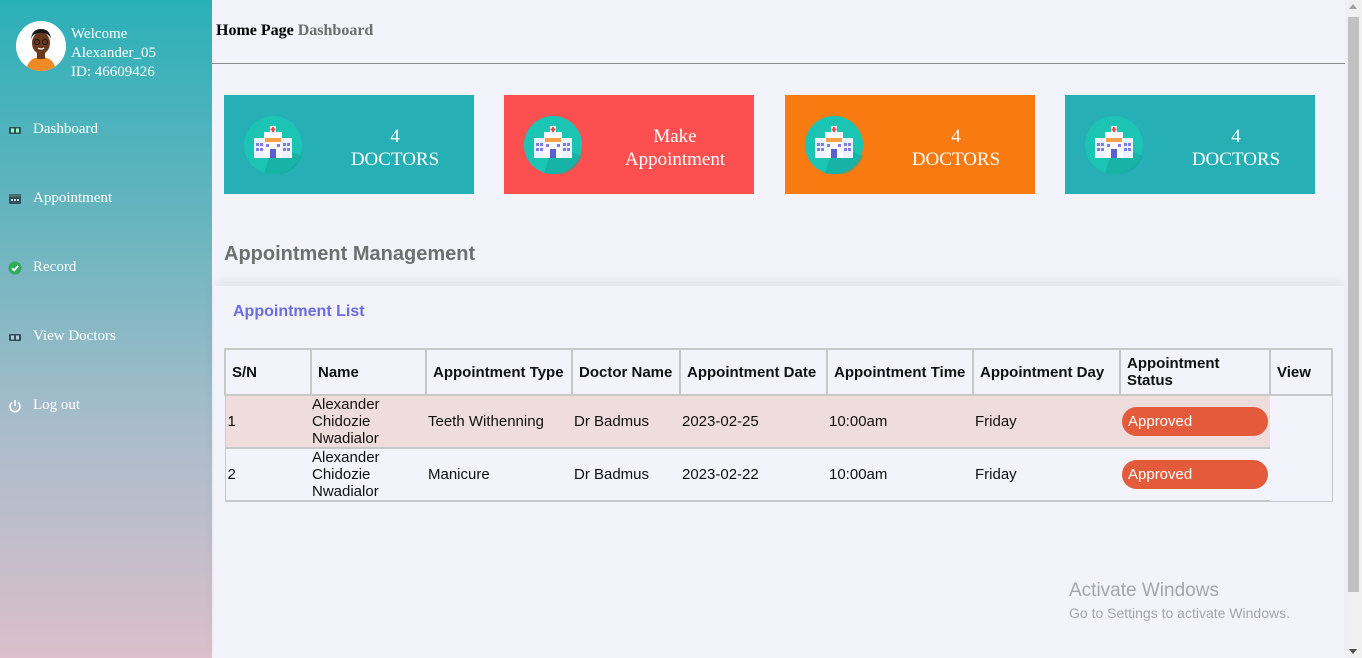  Describe the element at coordinates (15, 406) in the screenshot. I see `power-icon` at that location.